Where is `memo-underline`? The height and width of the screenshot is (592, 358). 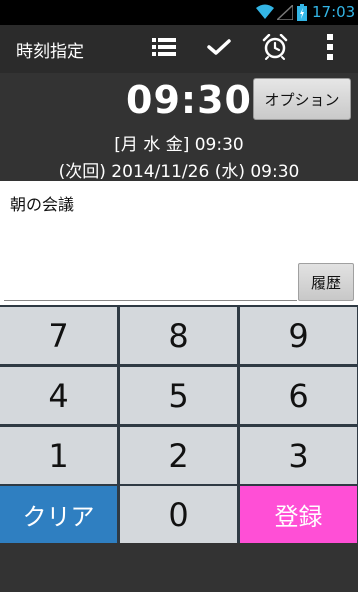 memo-underline is located at coordinates (150, 300).